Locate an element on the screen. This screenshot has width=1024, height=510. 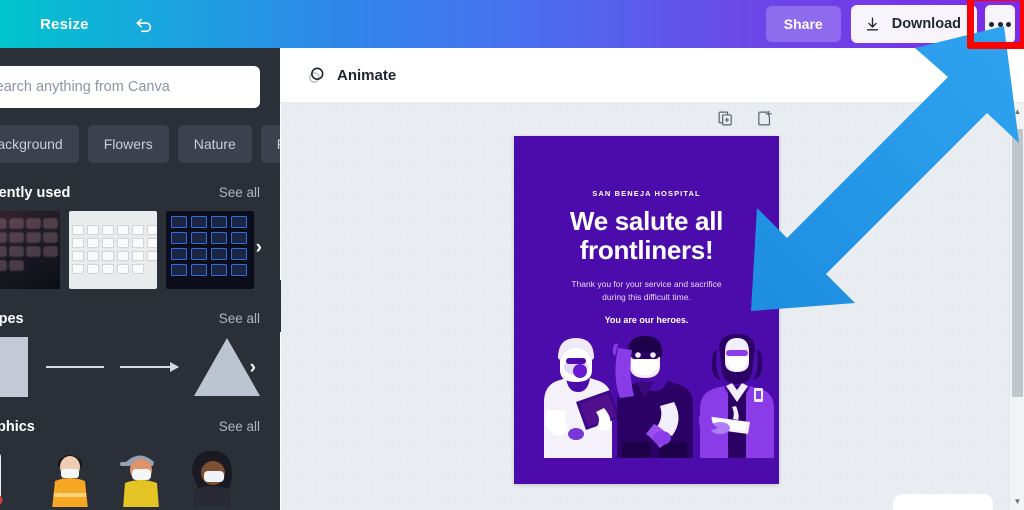
graphic-person-orange-jacket is located at coordinates (70, 477).